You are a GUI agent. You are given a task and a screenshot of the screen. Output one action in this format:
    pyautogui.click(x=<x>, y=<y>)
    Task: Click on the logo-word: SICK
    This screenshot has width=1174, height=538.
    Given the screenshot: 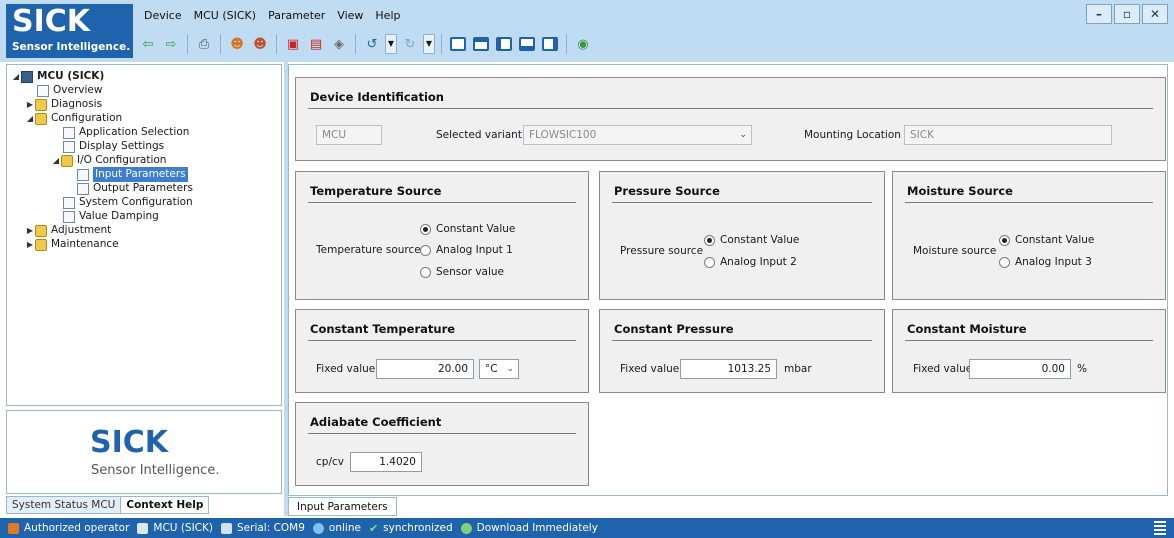 What is the action you would take?
    pyautogui.click(x=51, y=21)
    